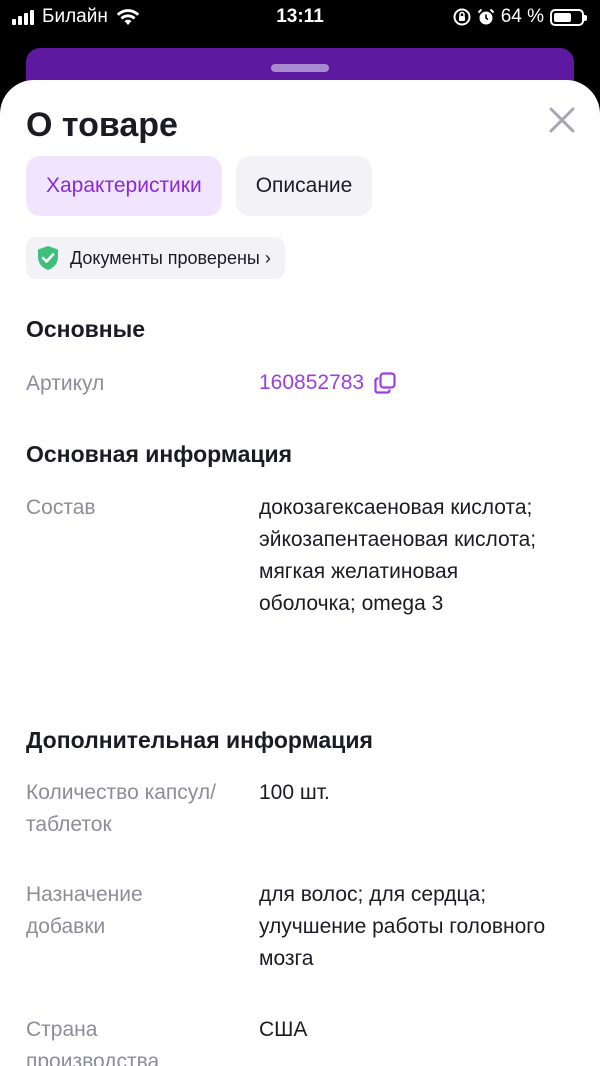 The image size is (600, 1066). Describe the element at coordinates (562, 120) in the screenshot. I see `close-icon` at that location.